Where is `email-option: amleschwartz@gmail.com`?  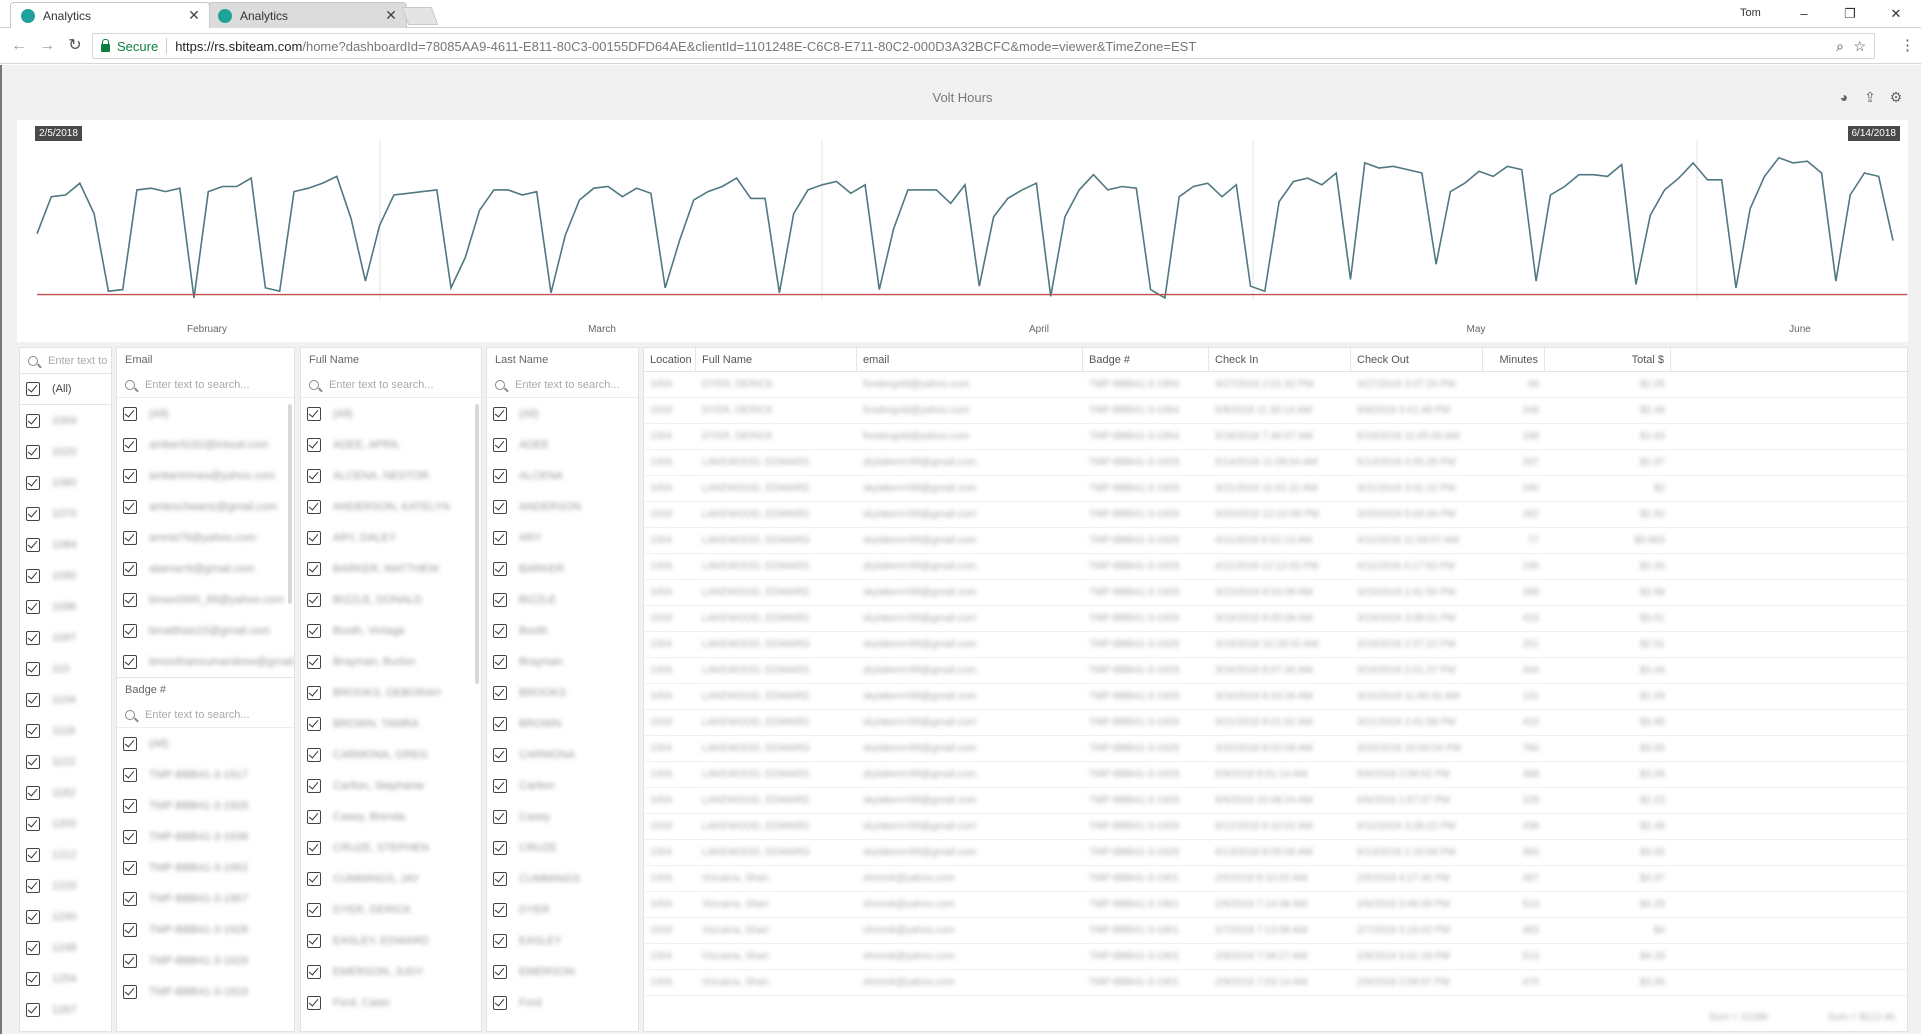
email-option: amleschwartz@gmail.com is located at coordinates (205, 506).